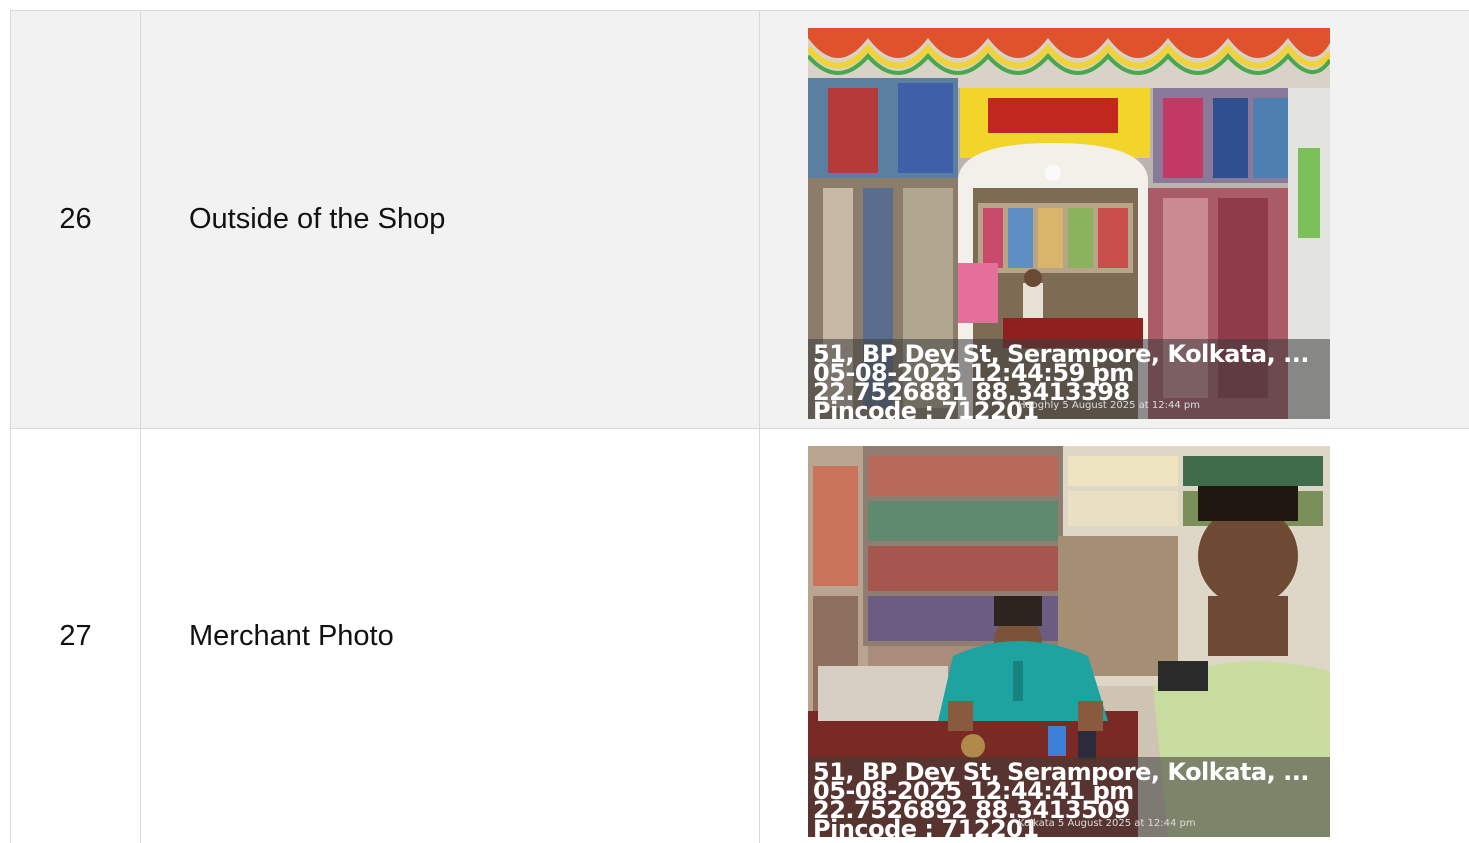 This screenshot has width=1469, height=843. Describe the element at coordinates (1107, 823) in the screenshot. I see `stamp-camera-caption: Kolkata 5 August 2025 at 12:44 pm` at that location.